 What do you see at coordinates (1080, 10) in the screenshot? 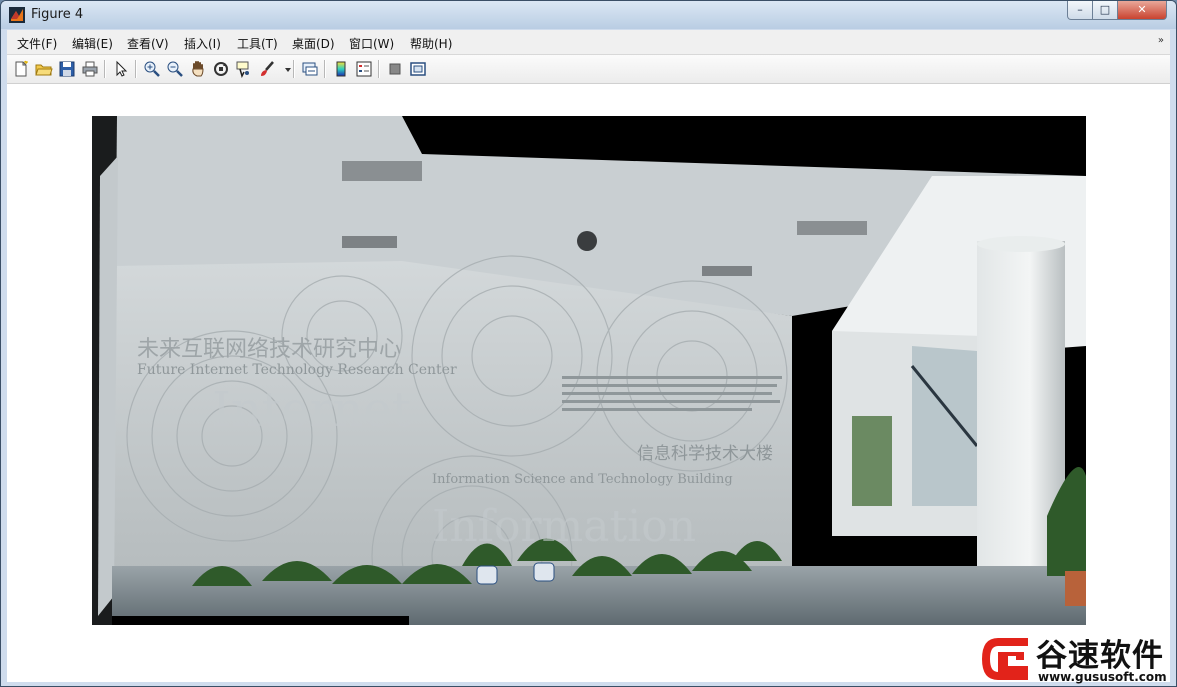
I see `minimize-button: –` at bounding box center [1080, 10].